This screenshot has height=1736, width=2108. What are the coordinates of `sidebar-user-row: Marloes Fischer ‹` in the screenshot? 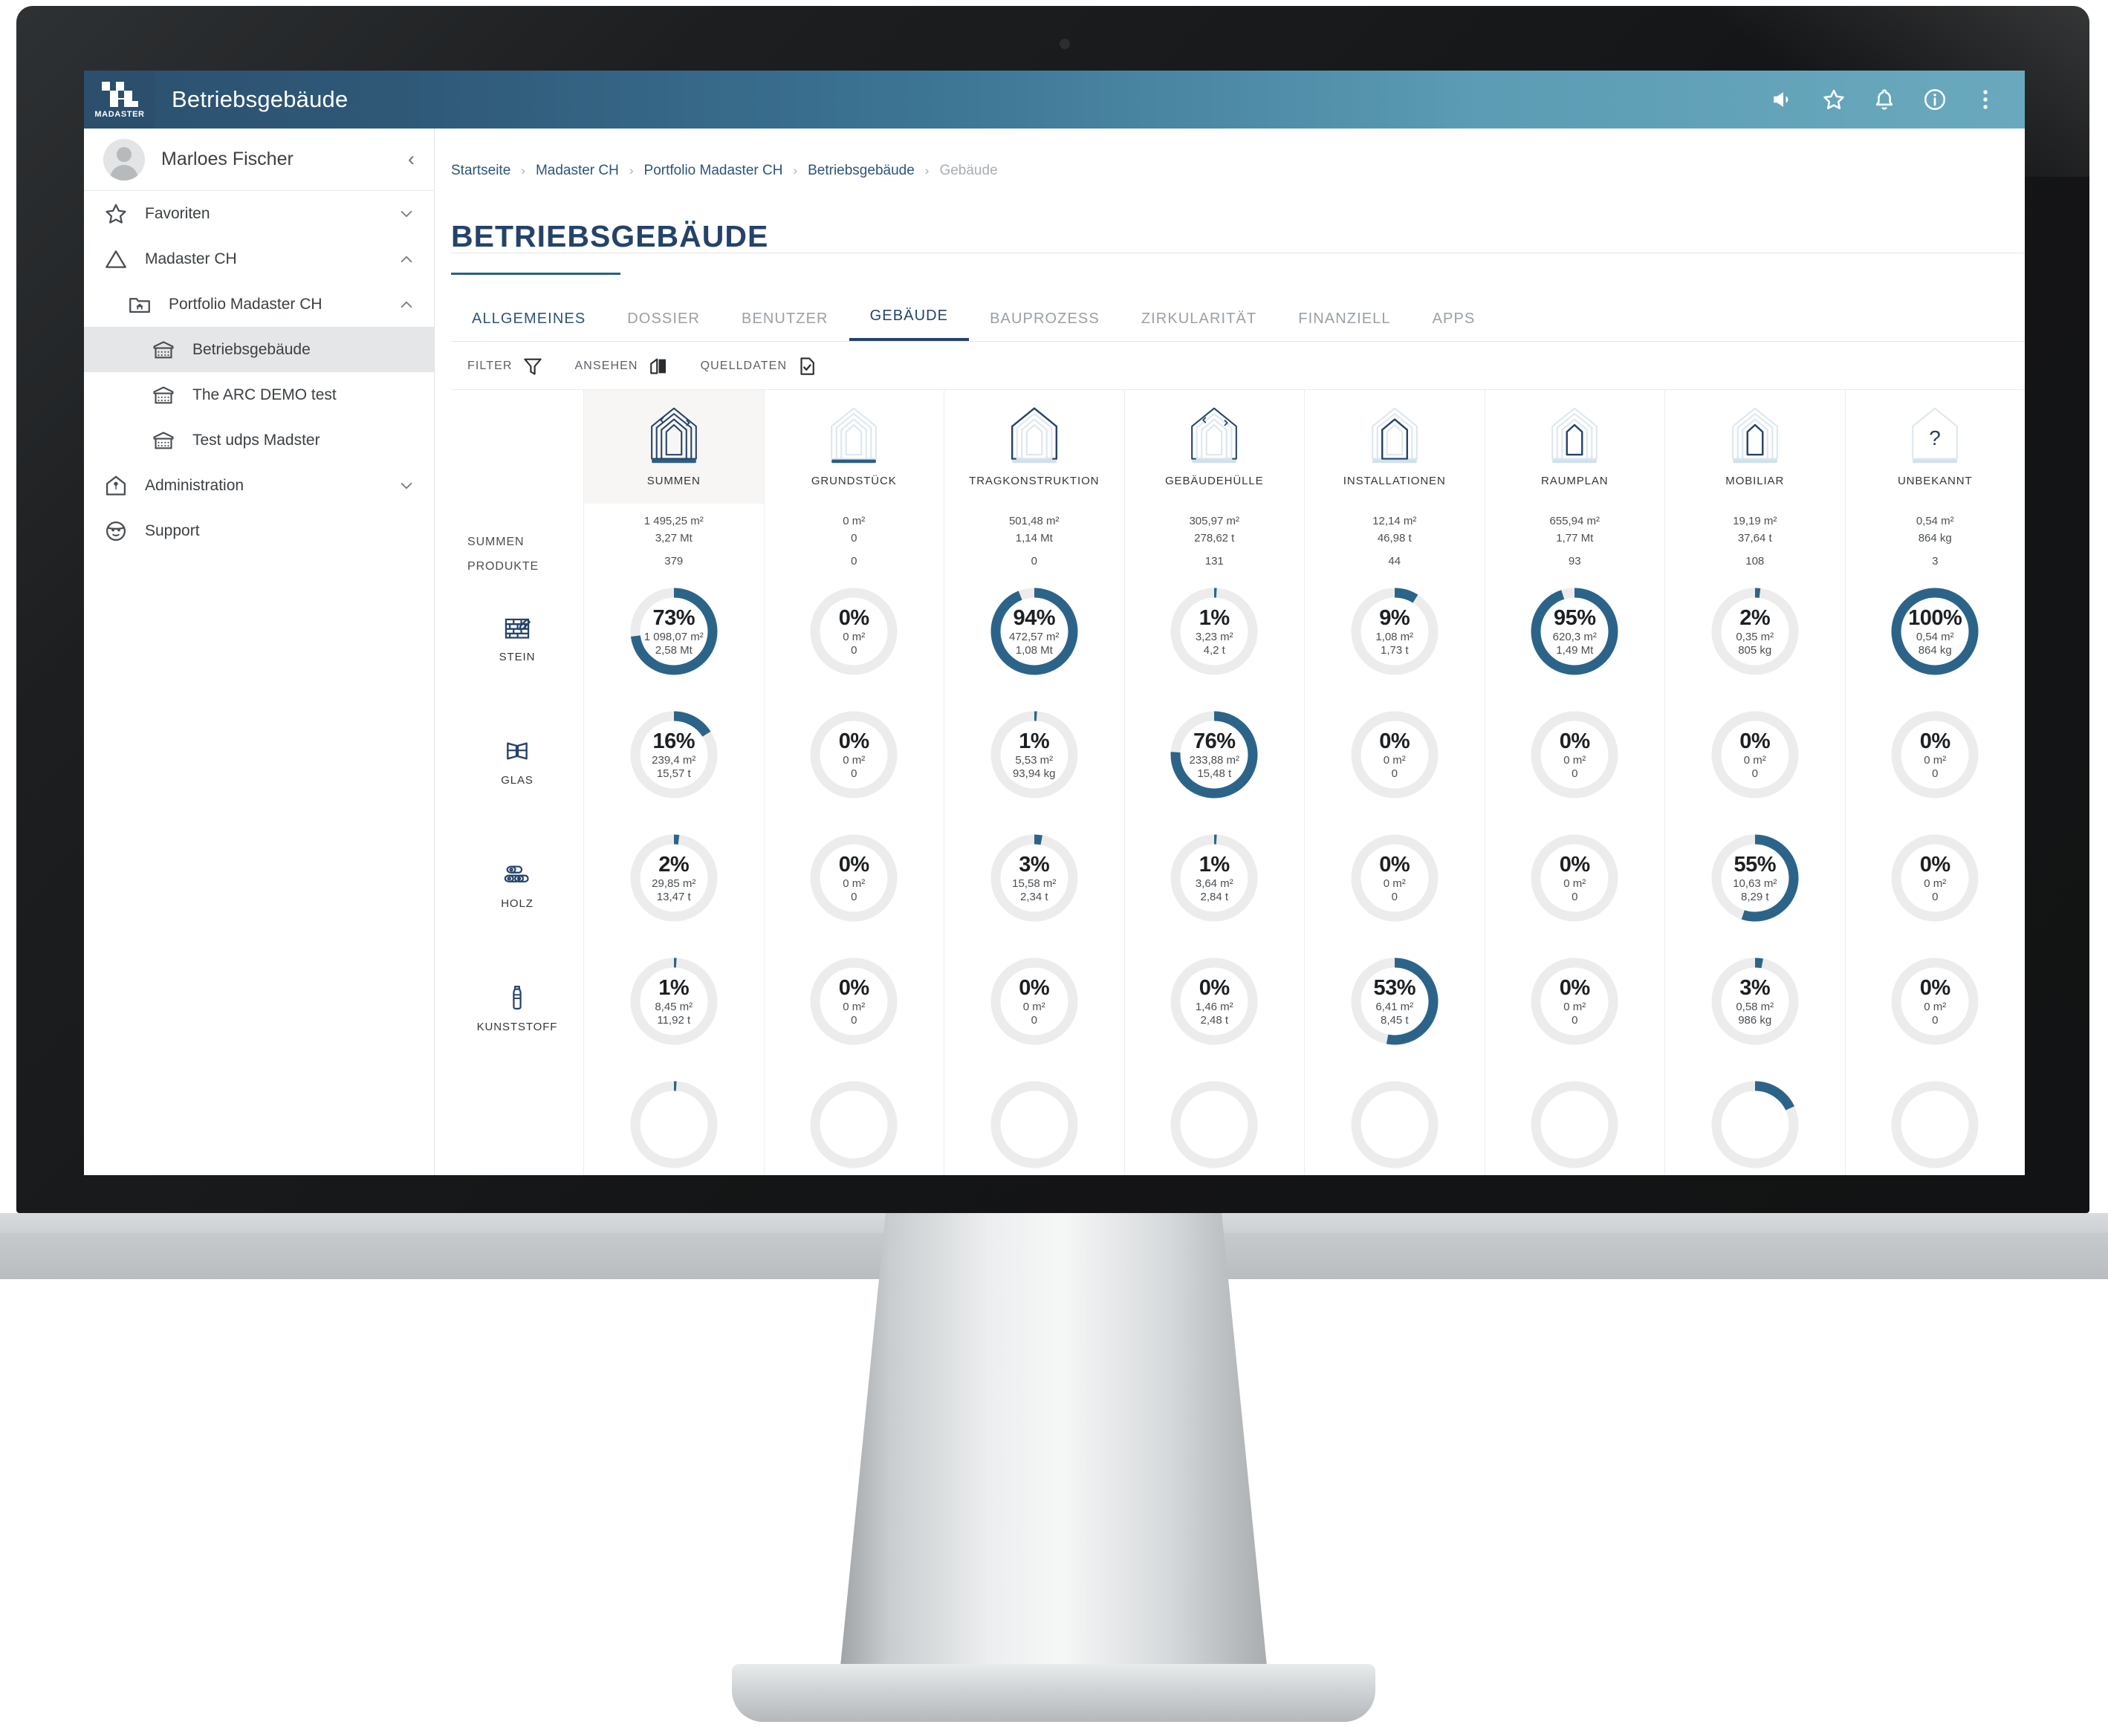 It's located at (259, 160).